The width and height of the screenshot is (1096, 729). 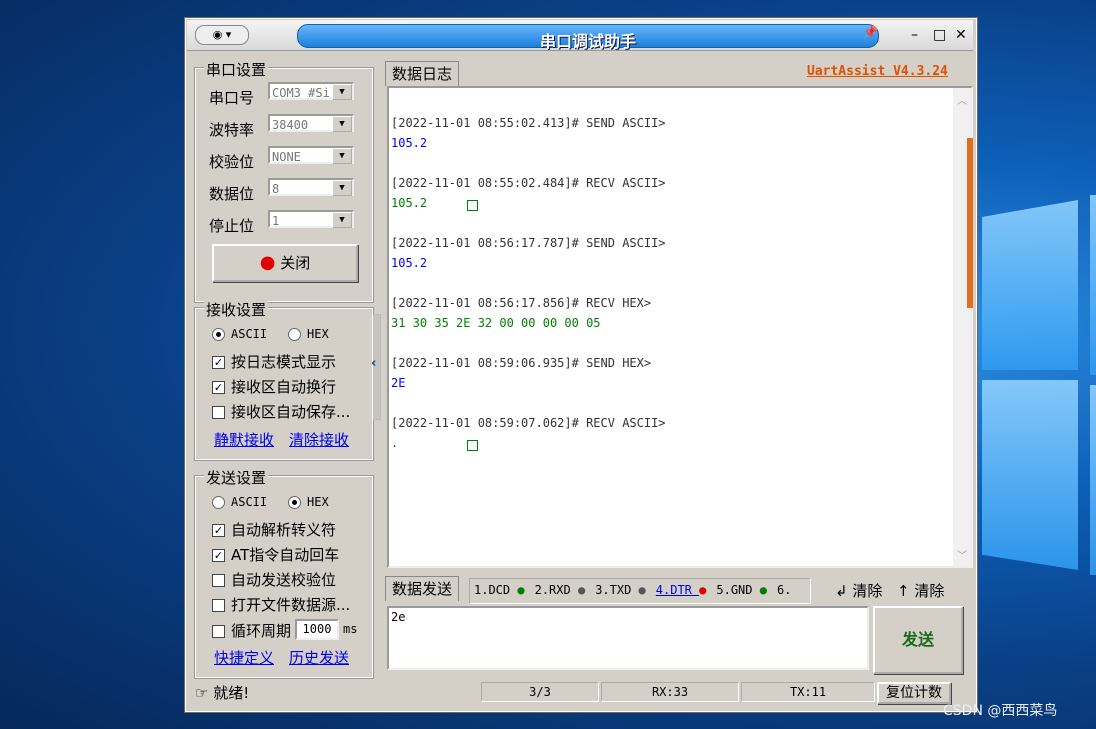 What do you see at coordinates (422, 73) in the screenshot?
I see `tab-data-log: 数据日志` at bounding box center [422, 73].